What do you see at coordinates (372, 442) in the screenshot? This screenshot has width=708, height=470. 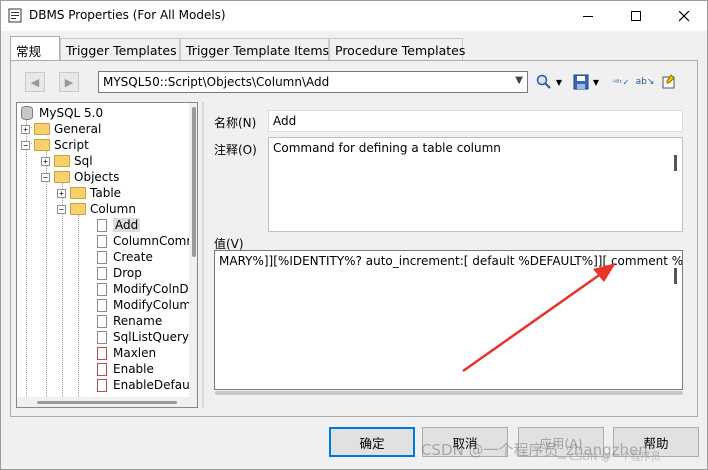 I see `ok-button: 确定` at bounding box center [372, 442].